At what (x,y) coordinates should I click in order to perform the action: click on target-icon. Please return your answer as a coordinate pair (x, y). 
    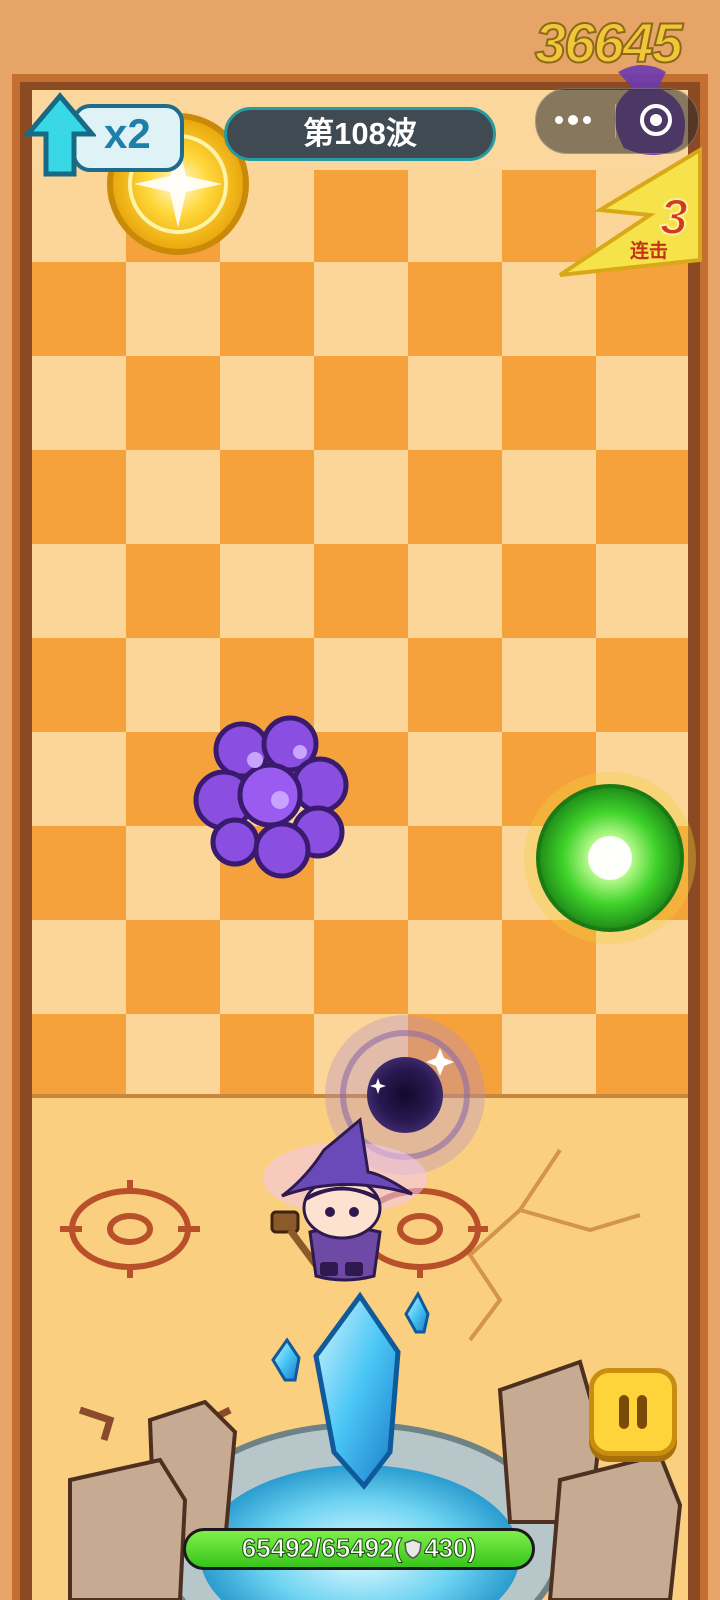
    Looking at the image, I should click on (656, 120).